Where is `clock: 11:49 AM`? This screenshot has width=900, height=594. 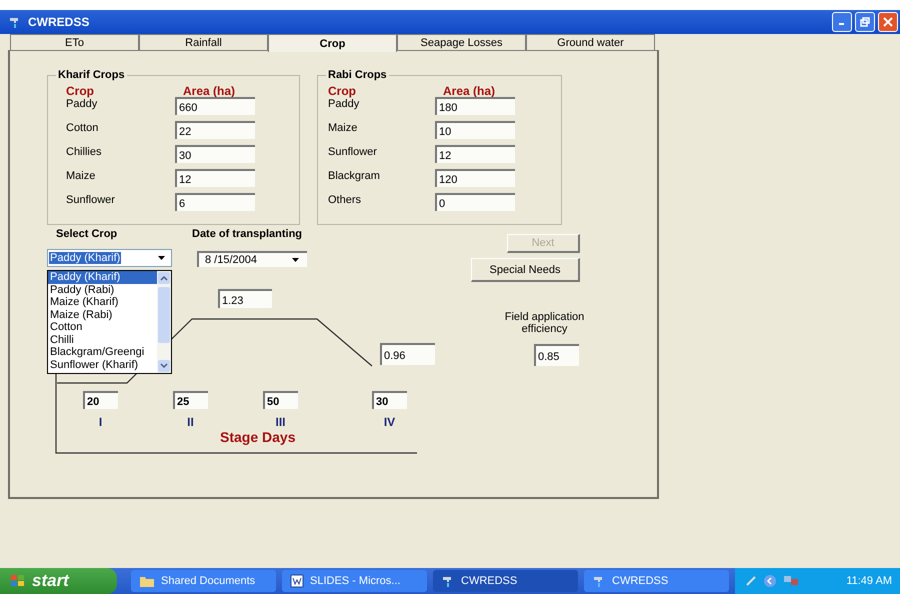
clock: 11:49 AM is located at coordinates (869, 581).